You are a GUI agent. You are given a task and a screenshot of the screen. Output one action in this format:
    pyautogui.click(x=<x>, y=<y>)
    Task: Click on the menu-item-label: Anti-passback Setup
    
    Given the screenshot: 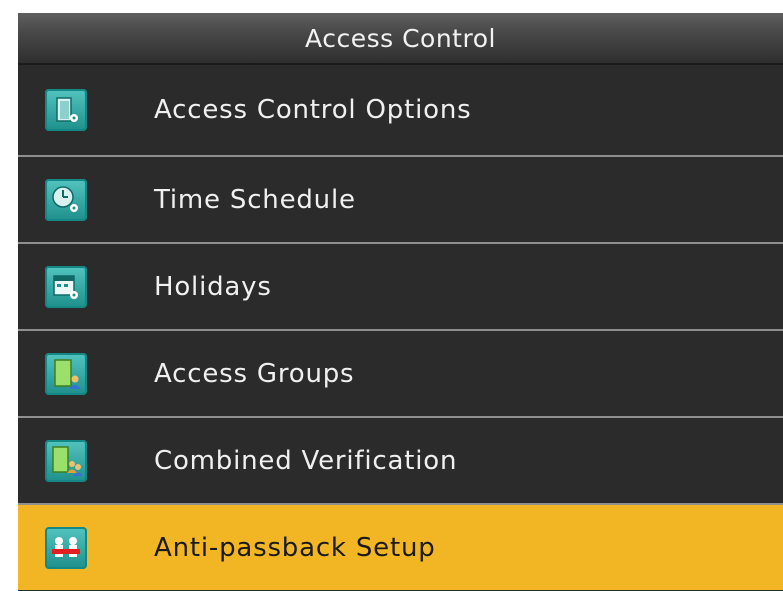 What is the action you would take?
    pyautogui.click(x=295, y=547)
    